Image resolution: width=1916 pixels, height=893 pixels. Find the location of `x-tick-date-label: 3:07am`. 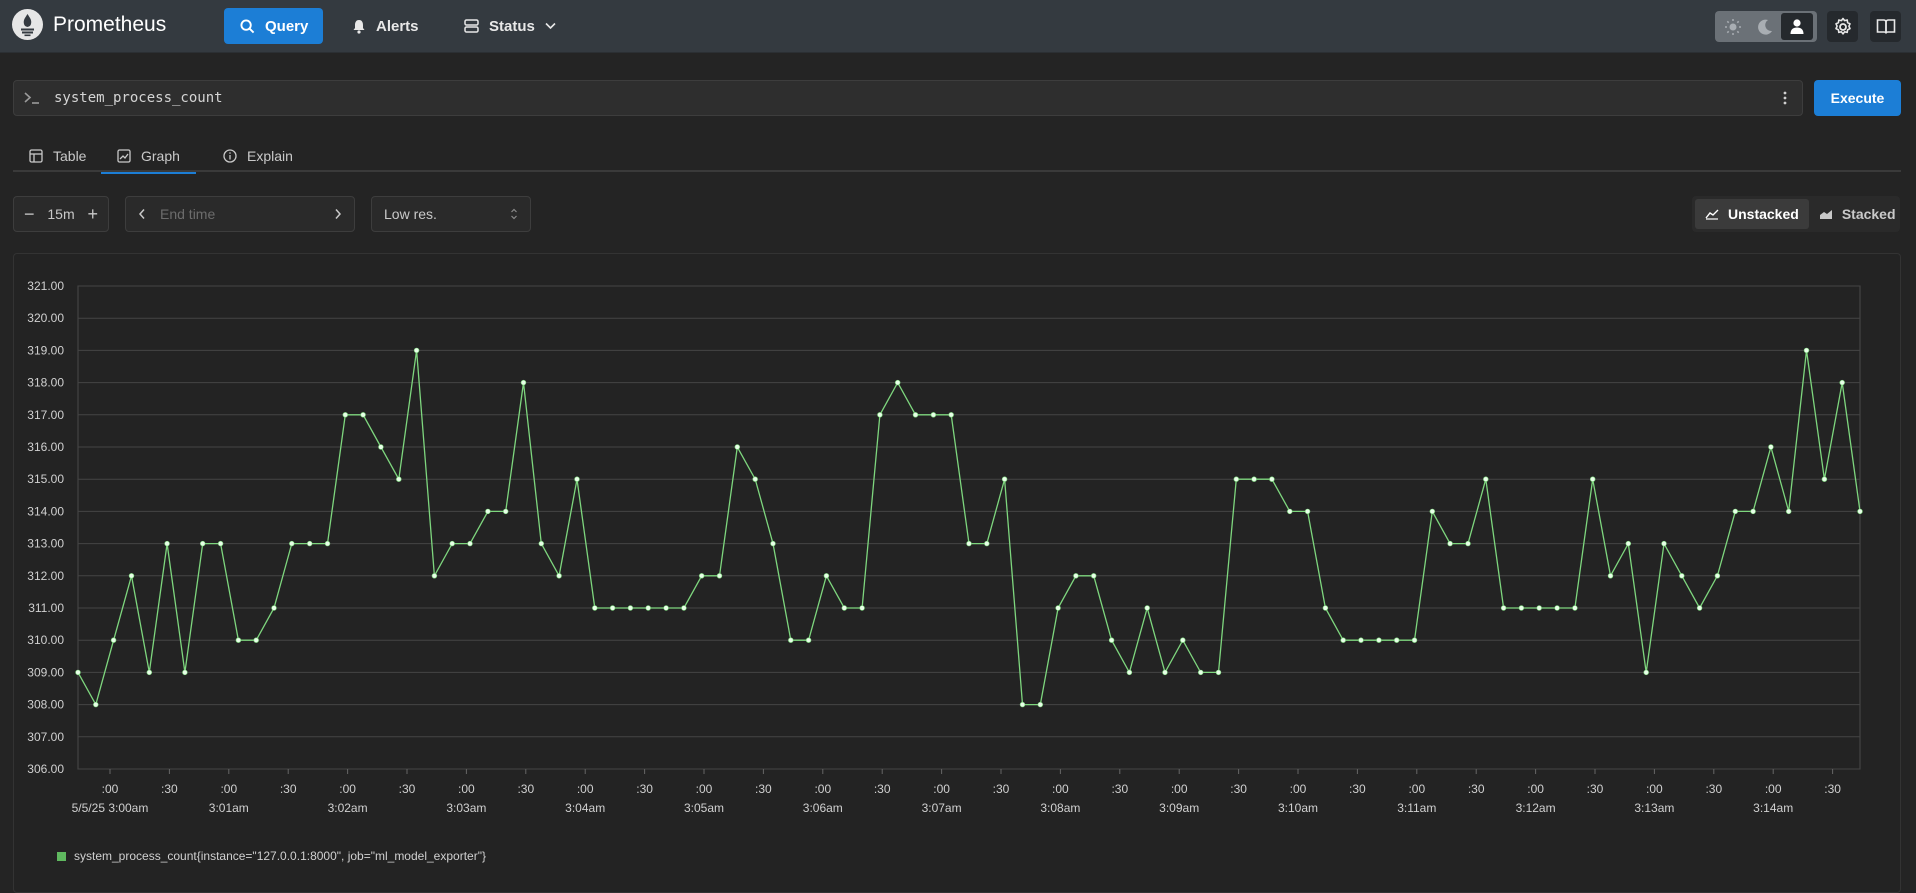

x-tick-date-label: 3:07am is located at coordinates (942, 808).